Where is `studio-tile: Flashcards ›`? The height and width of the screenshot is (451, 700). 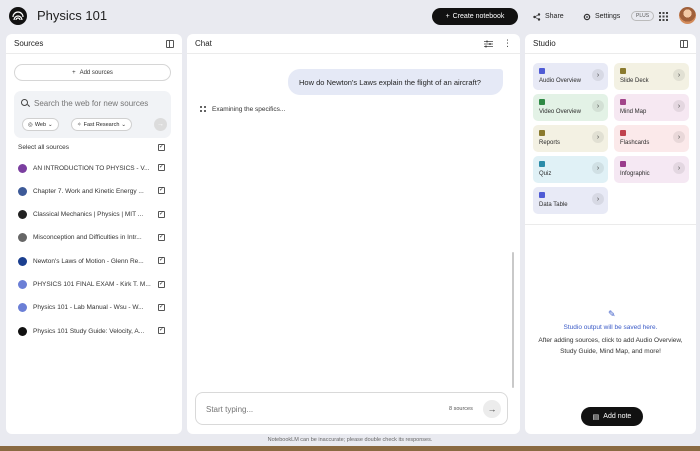
studio-tile: Flashcards › is located at coordinates (651, 138).